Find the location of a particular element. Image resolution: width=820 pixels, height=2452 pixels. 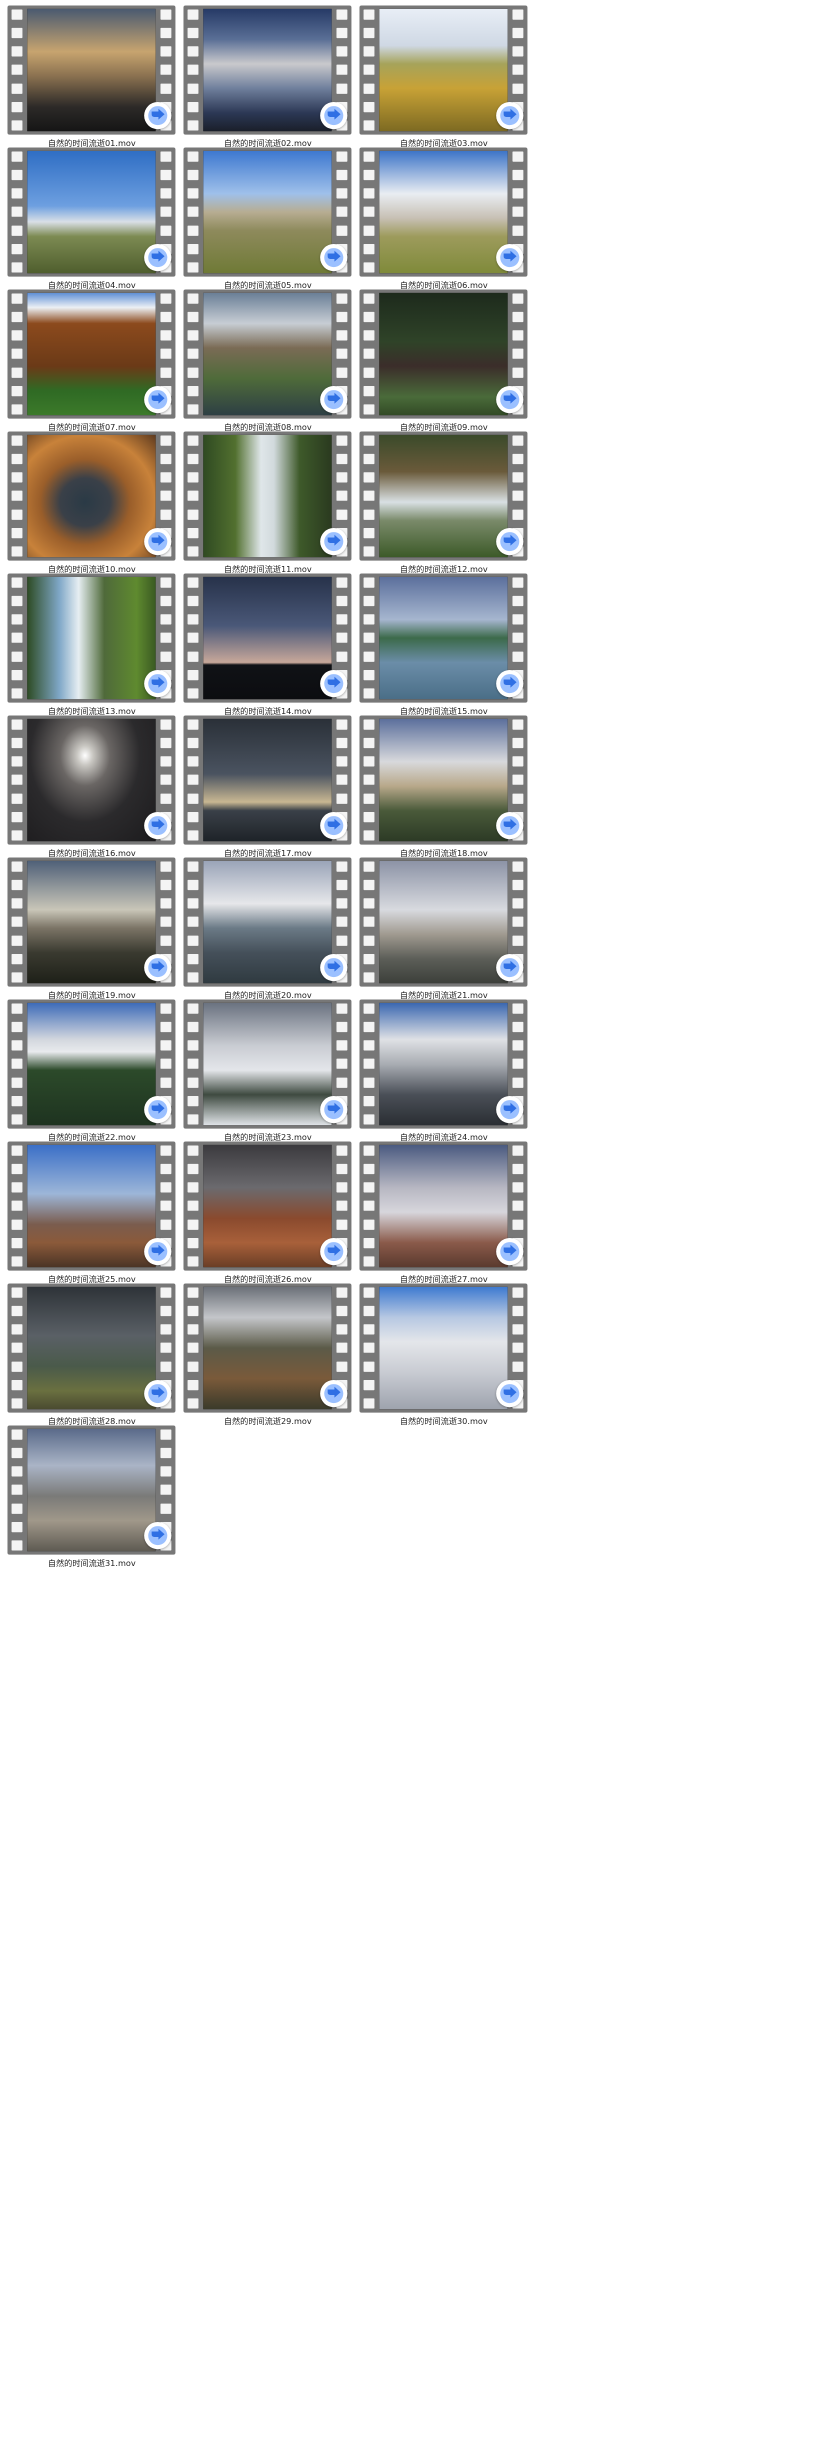

file-item: 自然的时间流逝04.mov is located at coordinates (88, 217).